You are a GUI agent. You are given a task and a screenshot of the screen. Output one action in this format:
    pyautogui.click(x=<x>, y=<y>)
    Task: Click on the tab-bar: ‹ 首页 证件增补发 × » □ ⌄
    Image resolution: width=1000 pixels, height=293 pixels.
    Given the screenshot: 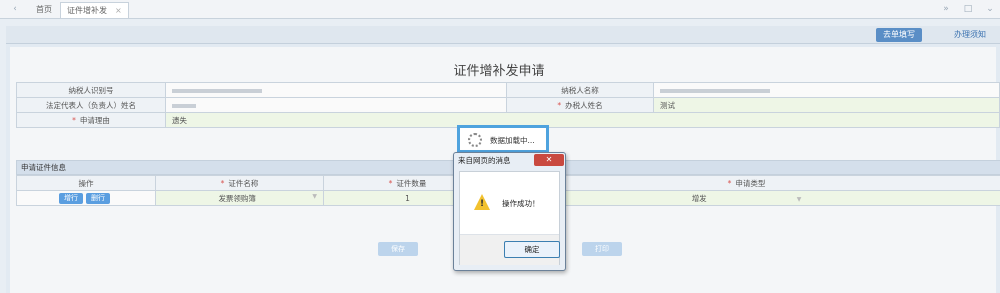 What is the action you would take?
    pyautogui.click(x=500, y=9)
    